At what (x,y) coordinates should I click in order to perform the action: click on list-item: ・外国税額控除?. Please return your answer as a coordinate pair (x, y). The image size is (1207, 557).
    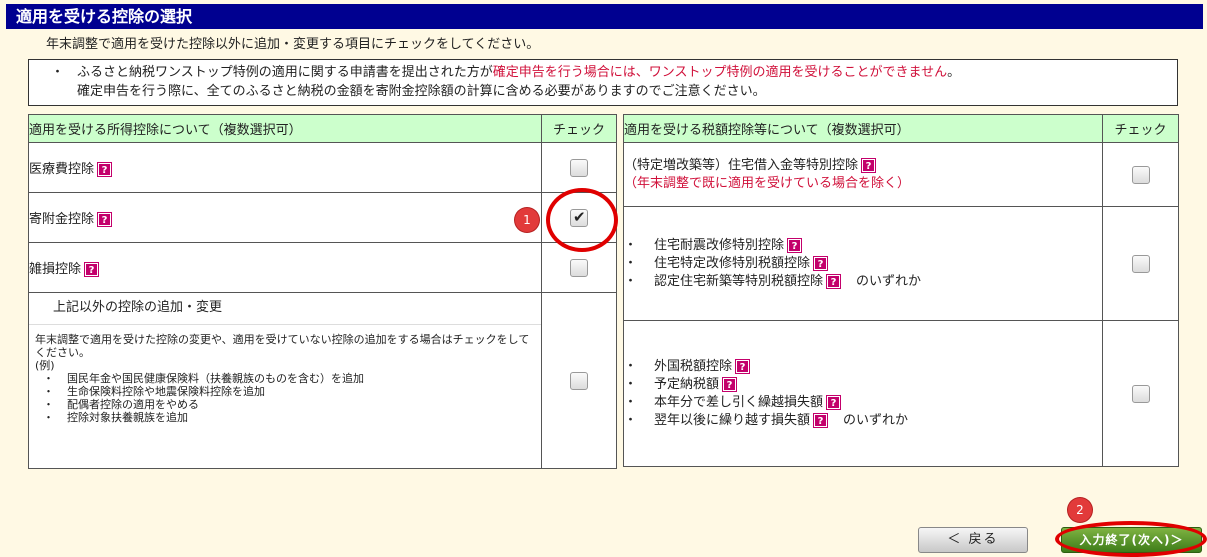
    Looking at the image, I should click on (863, 367).